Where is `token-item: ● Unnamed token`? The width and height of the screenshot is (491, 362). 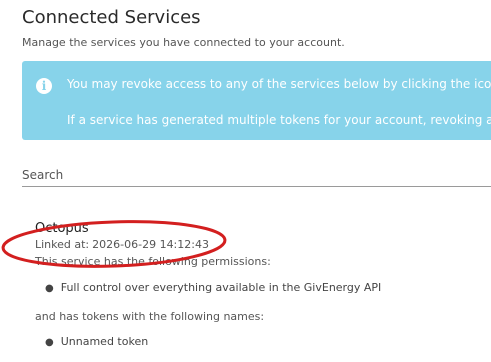
token-item: ● Unnamed token is located at coordinates (96, 341).